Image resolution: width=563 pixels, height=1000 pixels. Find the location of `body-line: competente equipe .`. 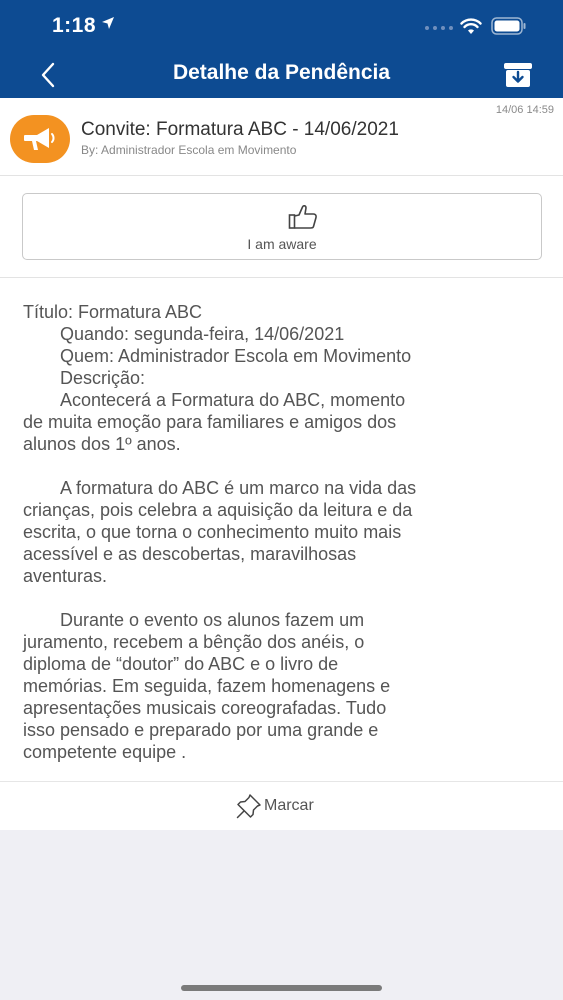

body-line: competente equipe . is located at coordinates (105, 752).